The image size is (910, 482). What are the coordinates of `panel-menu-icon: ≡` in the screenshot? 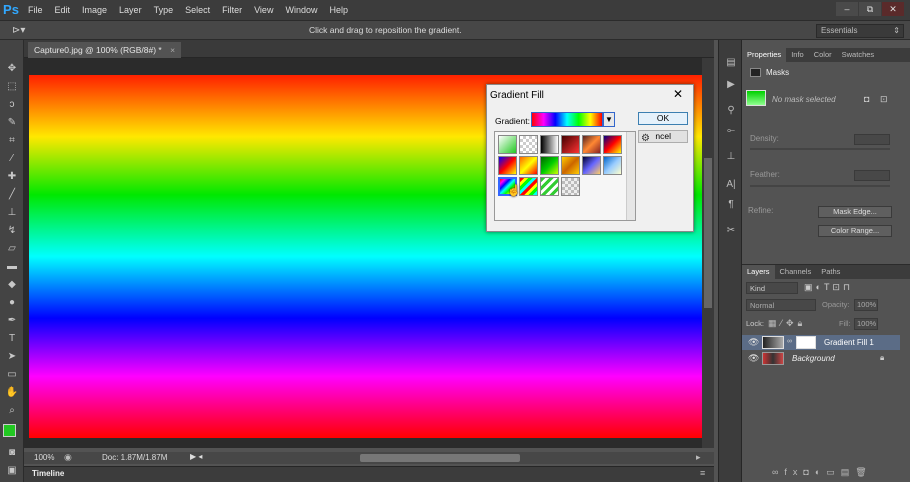 It's located at (702, 473).